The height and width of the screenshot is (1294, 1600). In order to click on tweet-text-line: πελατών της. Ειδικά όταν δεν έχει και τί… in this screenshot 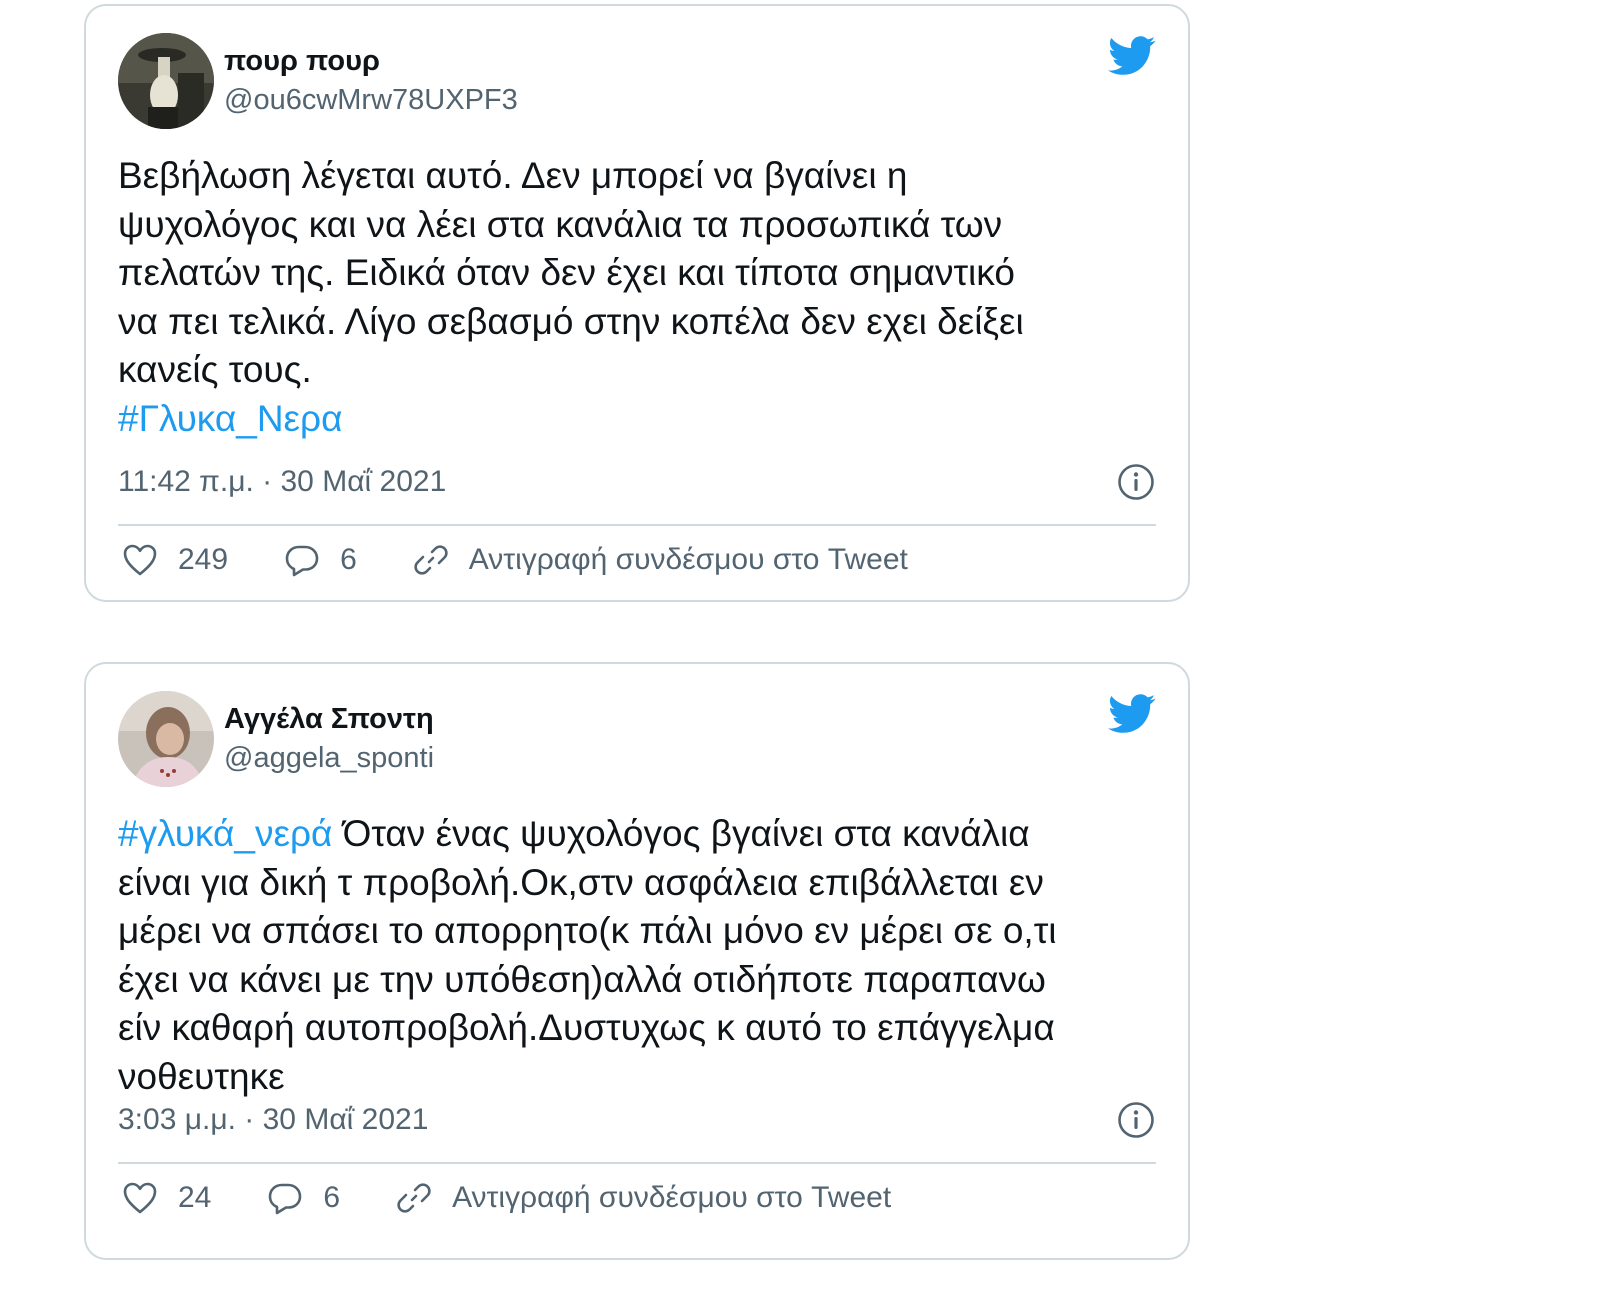, I will do `click(566, 272)`.